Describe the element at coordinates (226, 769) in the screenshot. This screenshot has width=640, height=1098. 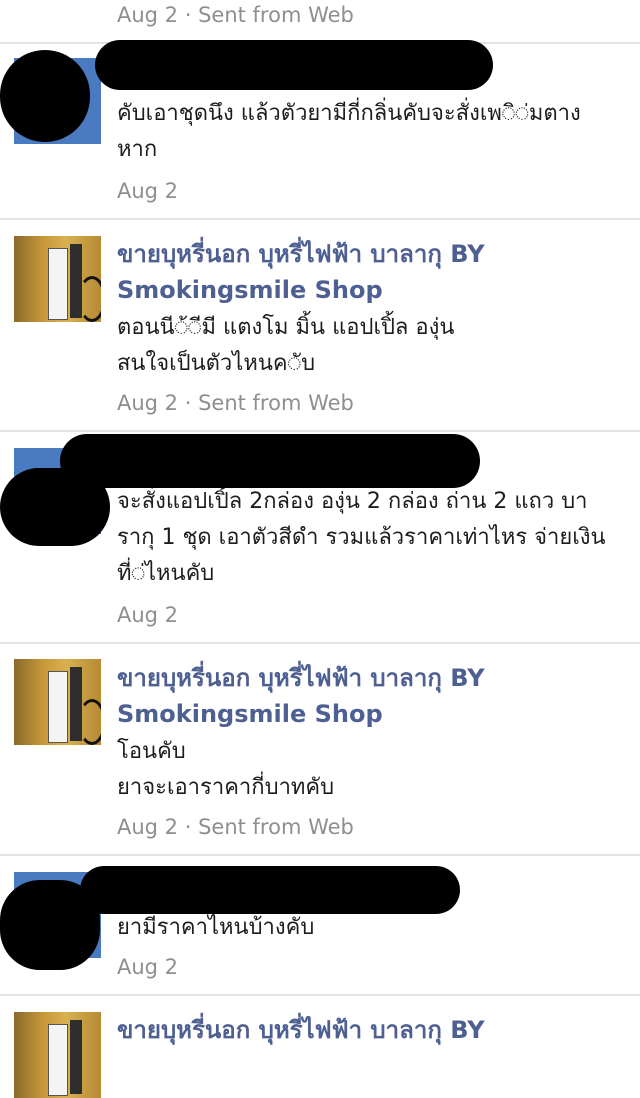
I see `message-text: โอนคับ ยาจะเอาราคากี่บาทคับ` at that location.